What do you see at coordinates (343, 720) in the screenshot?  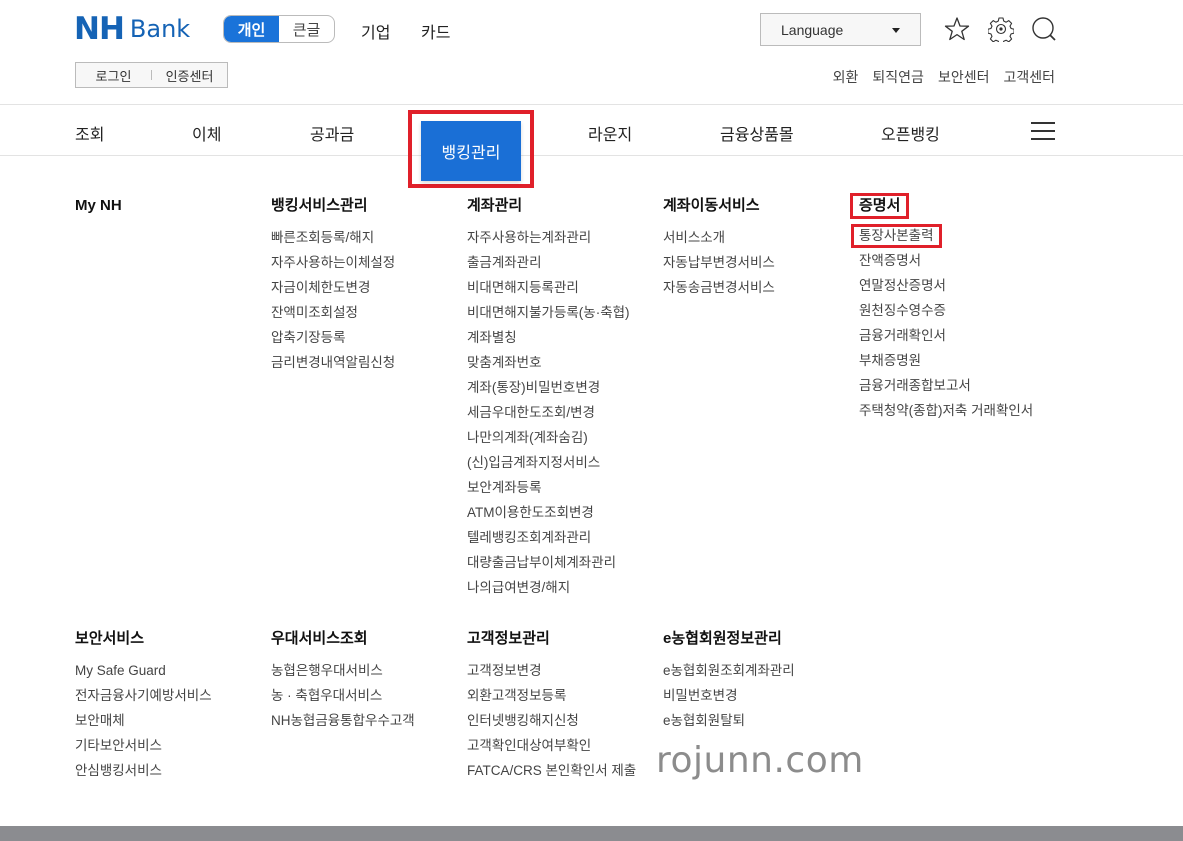 I see `menu-item: NH농협금융통합우수고객` at bounding box center [343, 720].